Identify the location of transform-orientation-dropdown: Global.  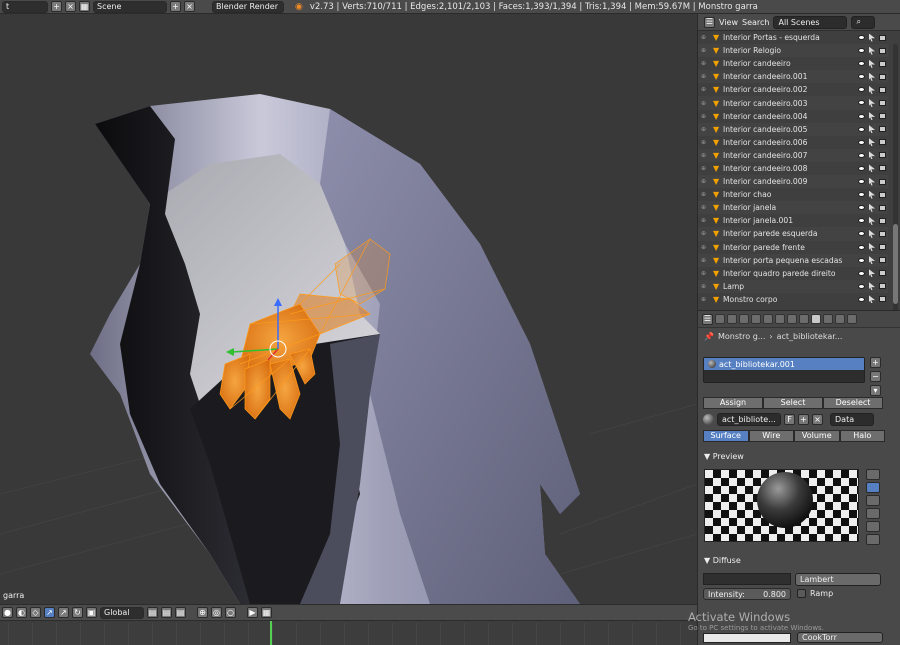
(122, 612).